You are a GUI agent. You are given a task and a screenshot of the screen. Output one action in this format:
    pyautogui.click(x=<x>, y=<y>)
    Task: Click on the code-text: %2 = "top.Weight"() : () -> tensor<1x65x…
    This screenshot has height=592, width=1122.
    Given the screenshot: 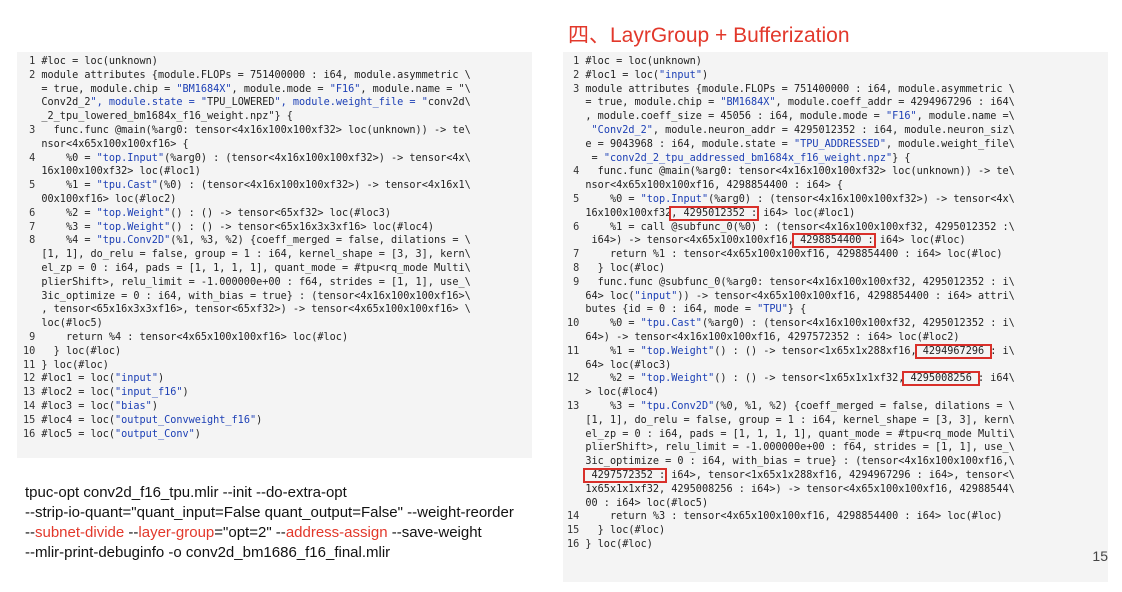 What is the action you would take?
    pyautogui.click(x=745, y=379)
    